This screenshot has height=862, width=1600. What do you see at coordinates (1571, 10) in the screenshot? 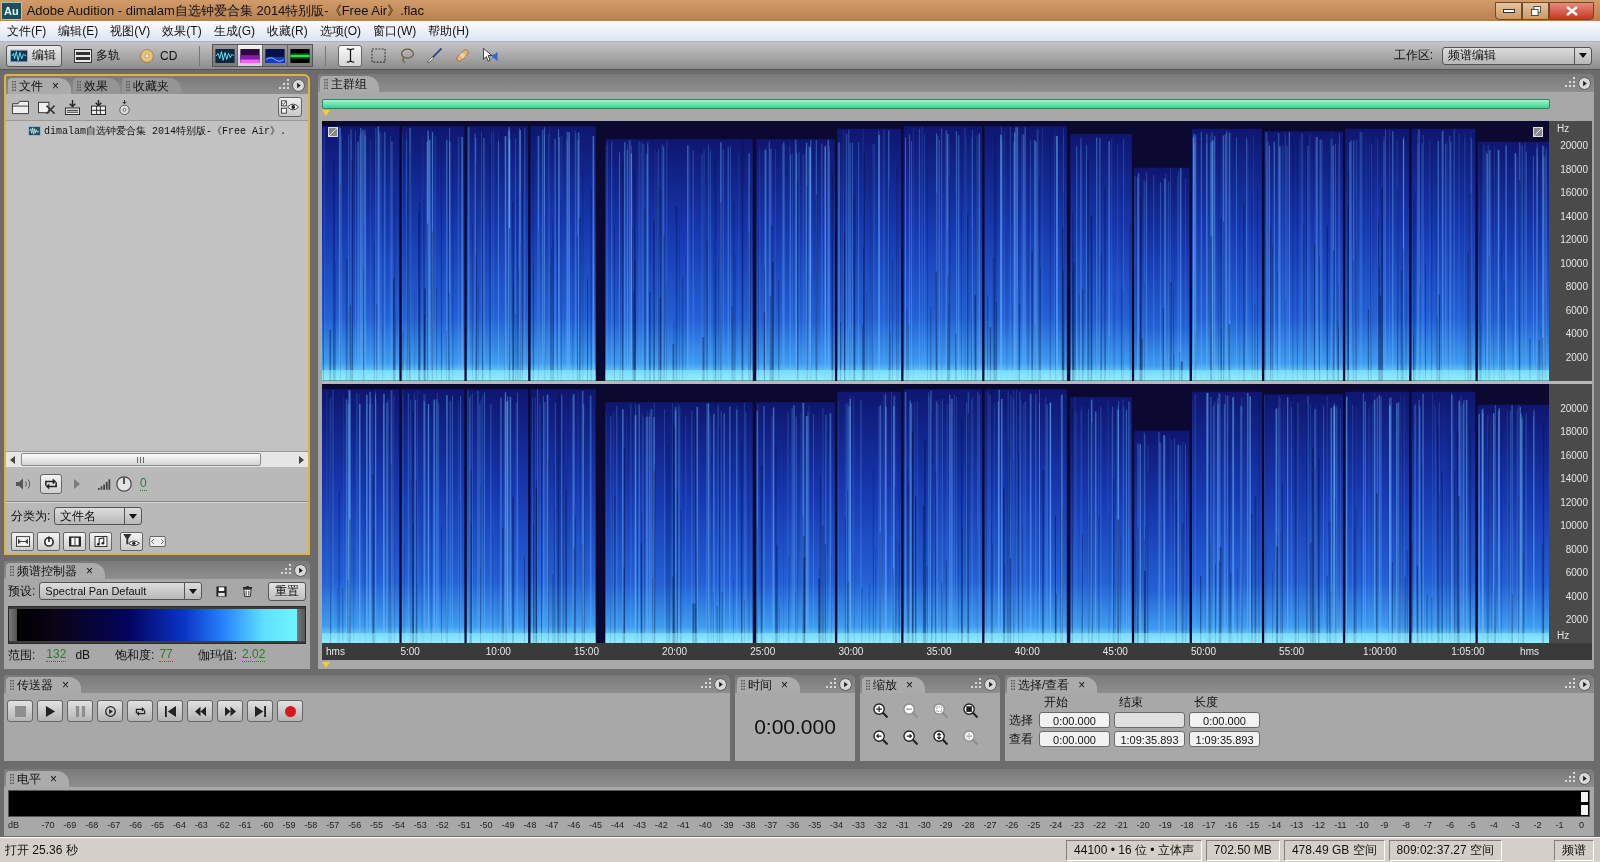
I see `close-button` at bounding box center [1571, 10].